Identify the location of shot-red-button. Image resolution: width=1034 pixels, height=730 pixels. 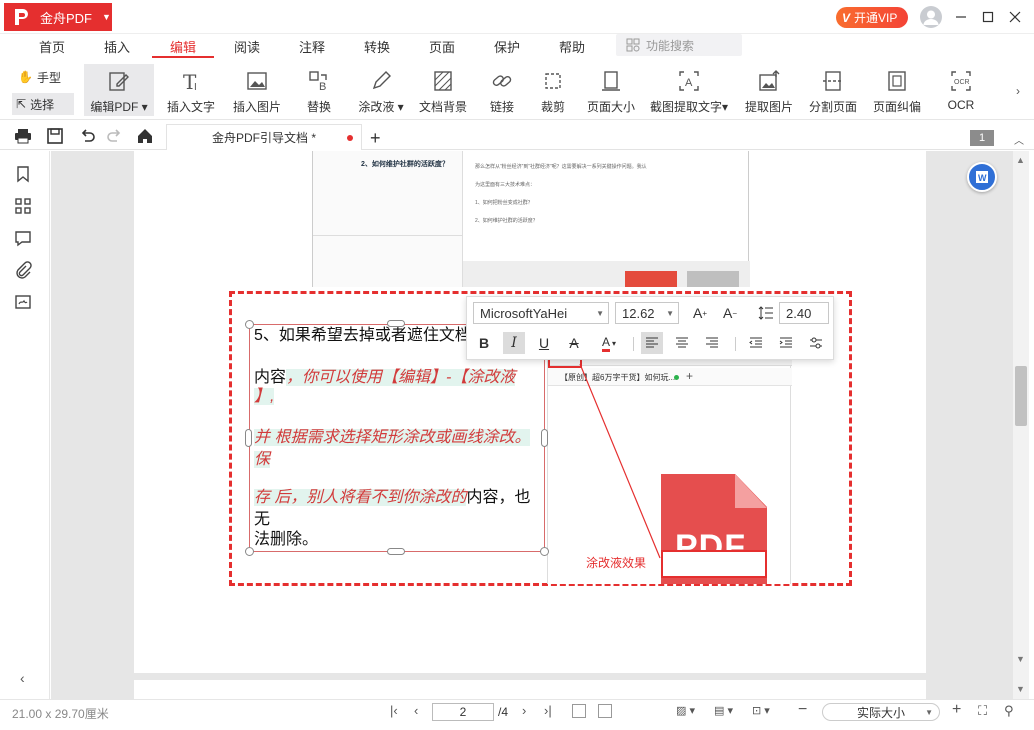
(651, 279).